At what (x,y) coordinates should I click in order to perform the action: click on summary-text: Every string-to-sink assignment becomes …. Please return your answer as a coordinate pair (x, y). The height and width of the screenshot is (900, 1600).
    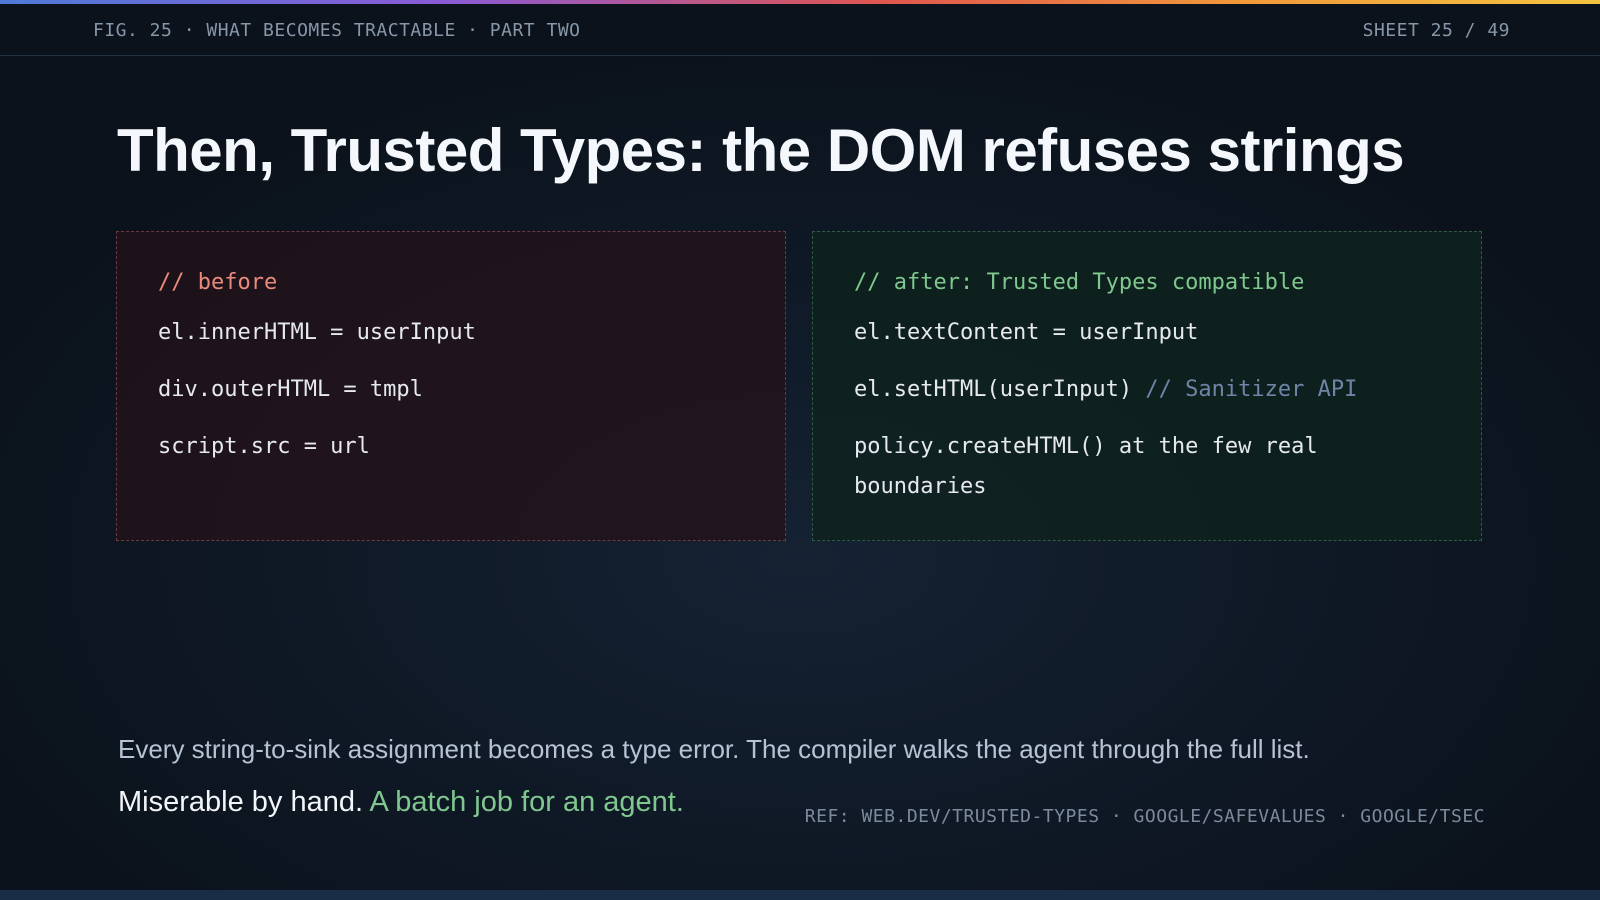
    Looking at the image, I should click on (714, 749).